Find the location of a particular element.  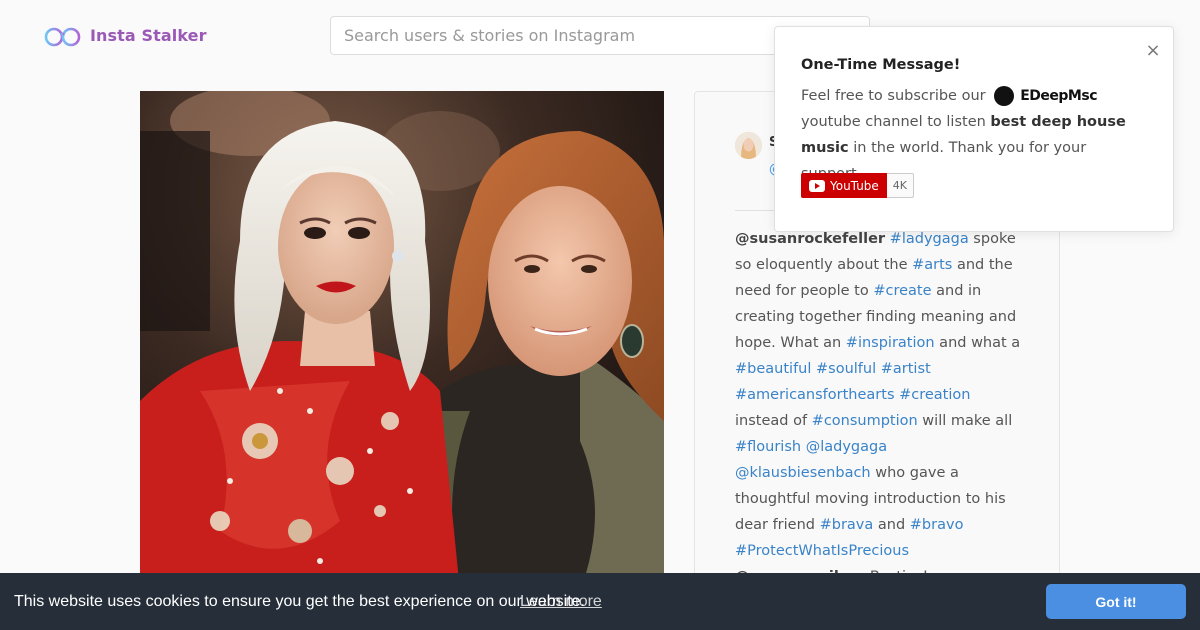

caption-text: instead of is located at coordinates (773, 421).